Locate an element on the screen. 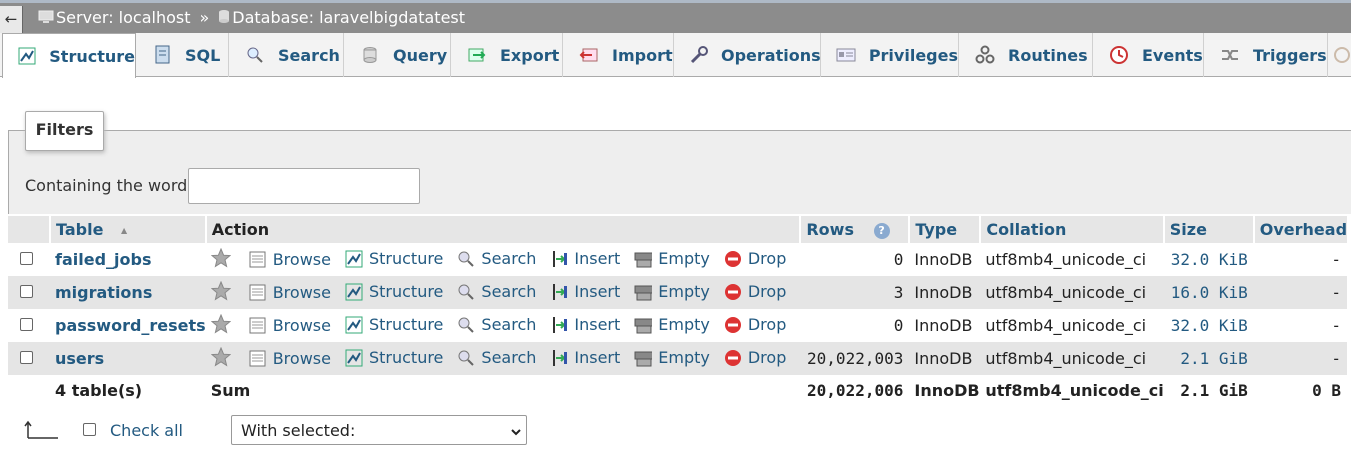  tab-events: Events is located at coordinates (1149, 55).